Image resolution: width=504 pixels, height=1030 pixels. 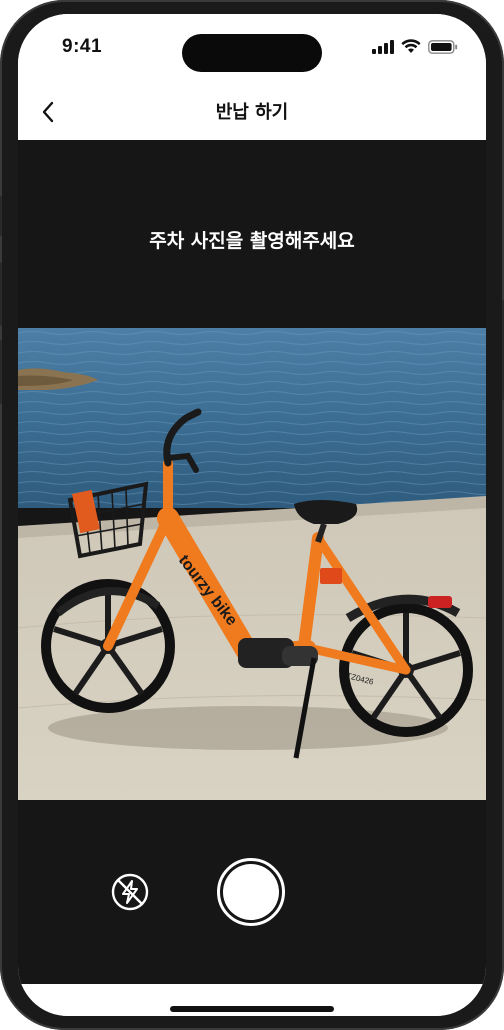 I want to click on status-time: 9:41, so click(x=82, y=46).